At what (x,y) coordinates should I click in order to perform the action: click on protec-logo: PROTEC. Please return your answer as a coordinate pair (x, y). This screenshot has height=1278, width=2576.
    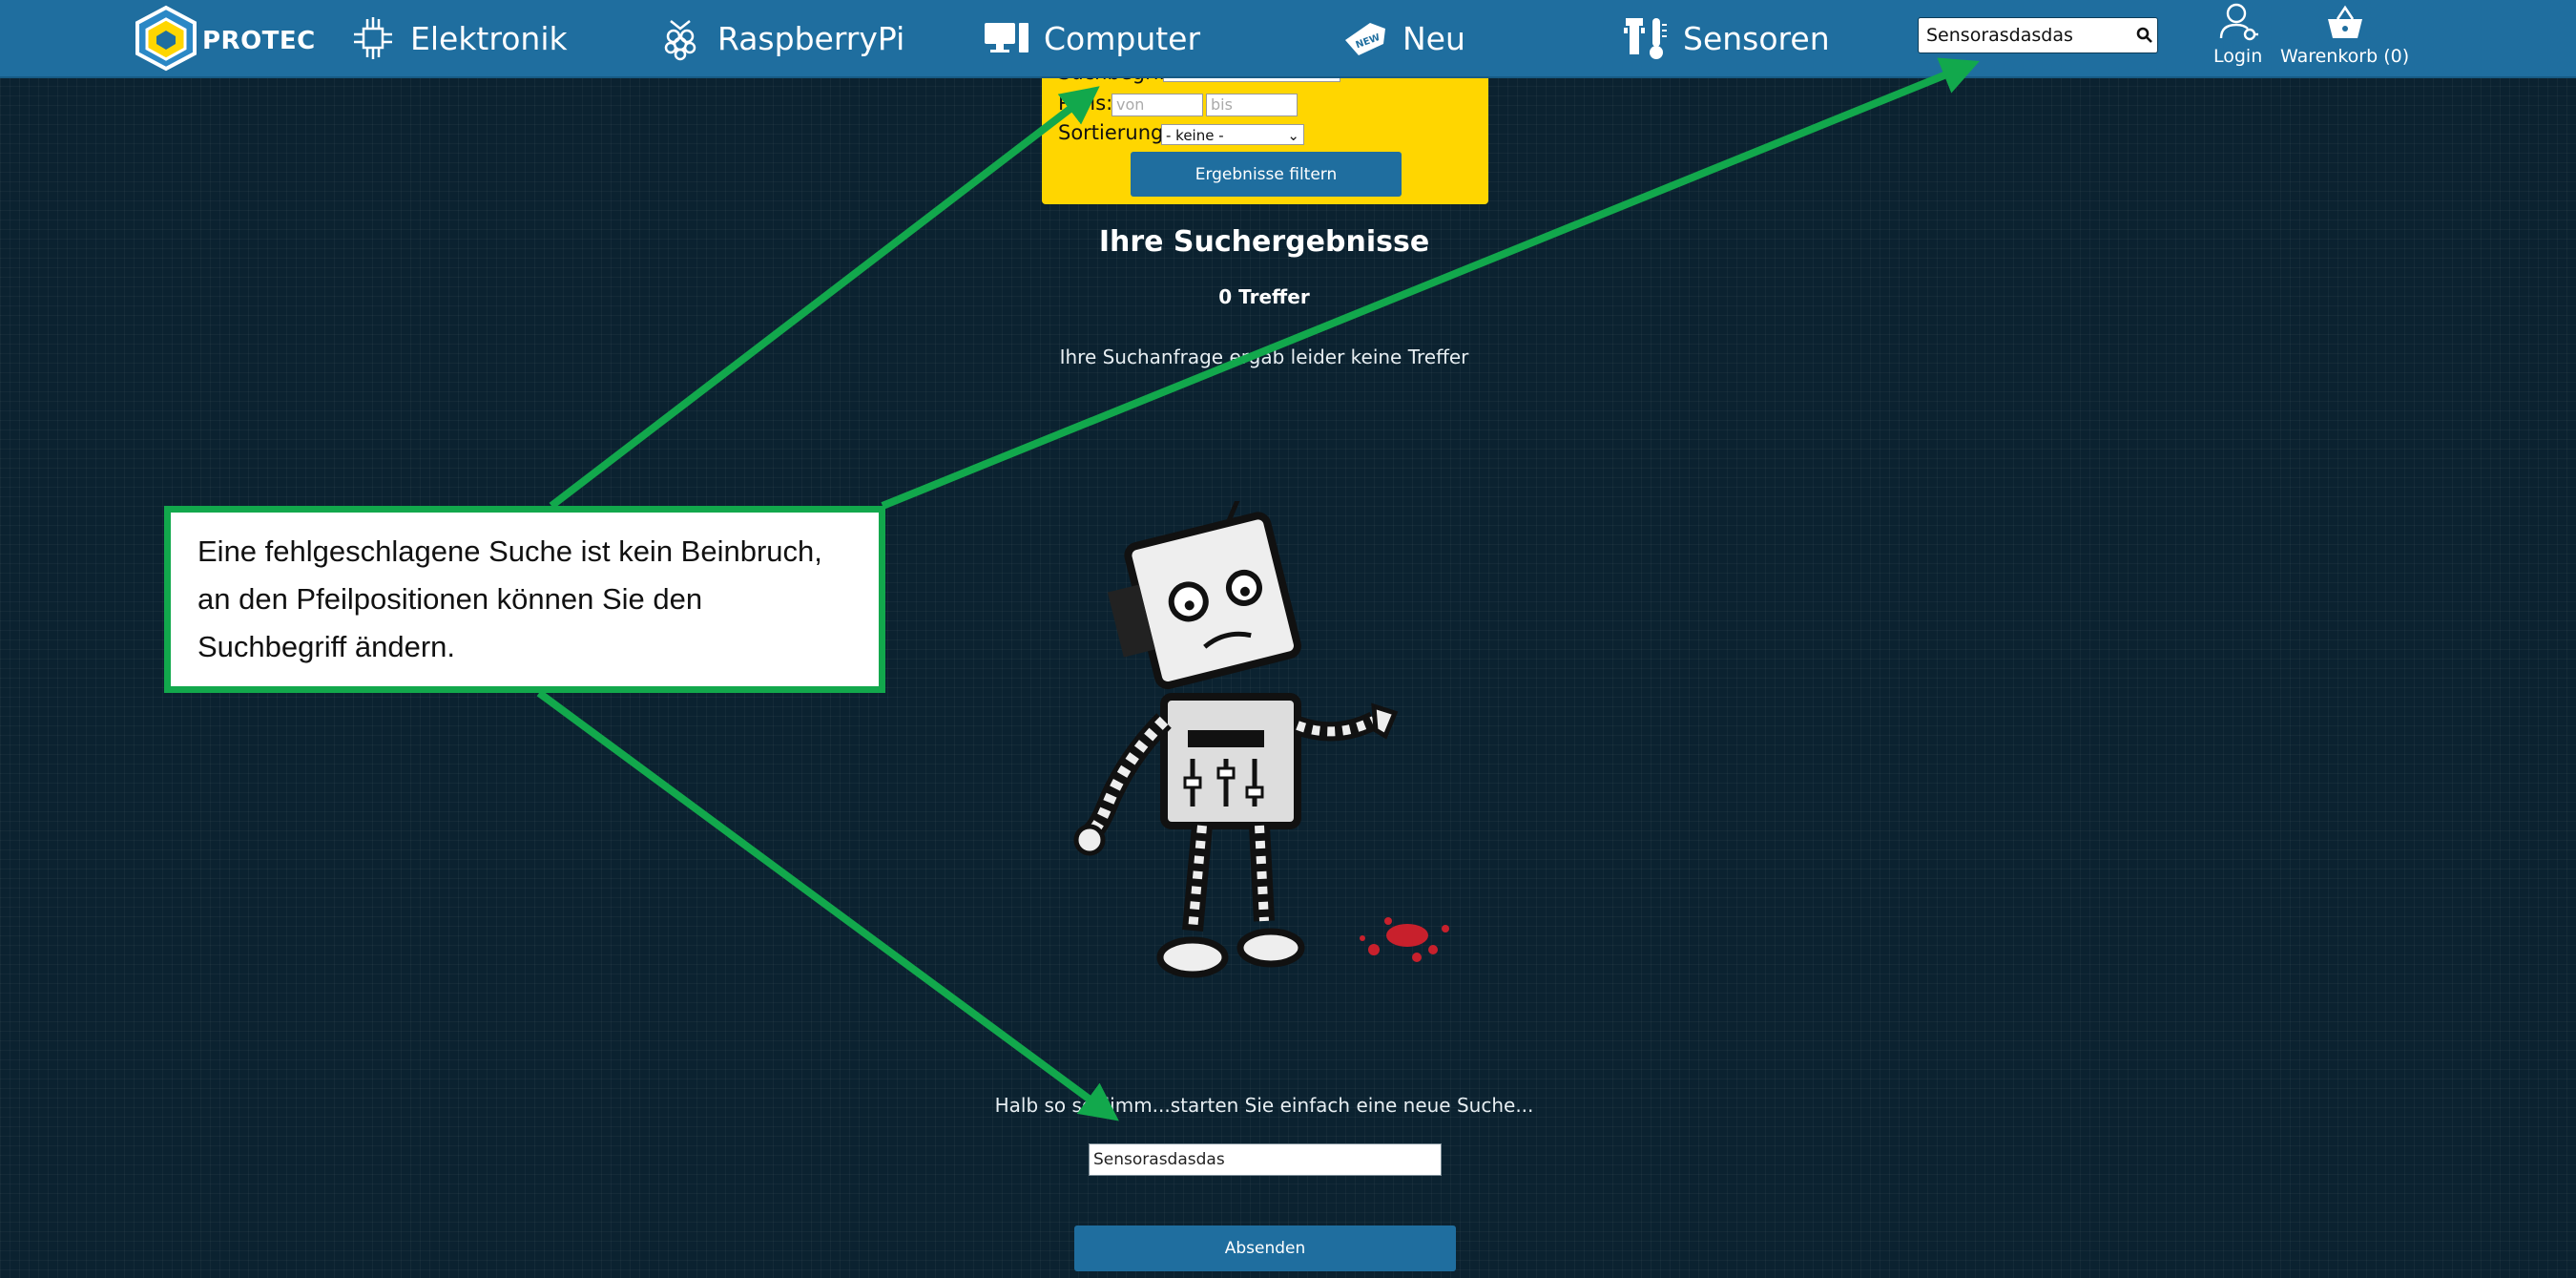
    Looking at the image, I should click on (223, 38).